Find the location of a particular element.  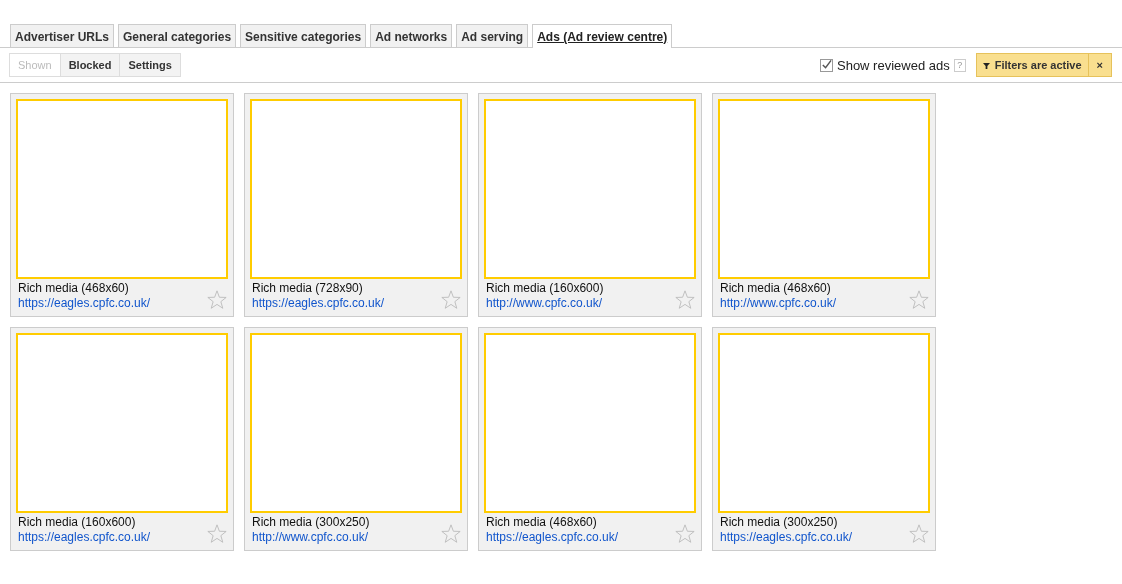

view-button: Blocked is located at coordinates (90, 65).